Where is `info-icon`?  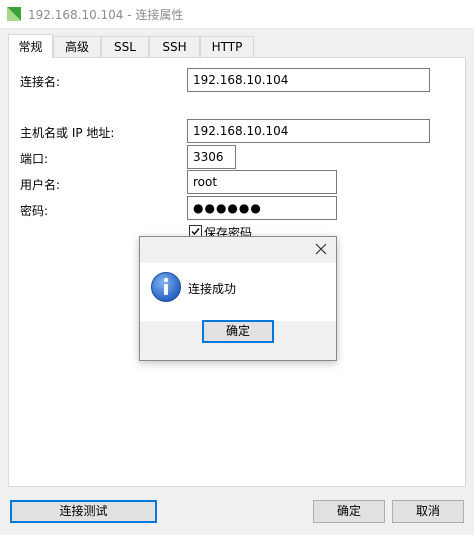
info-icon is located at coordinates (166, 287).